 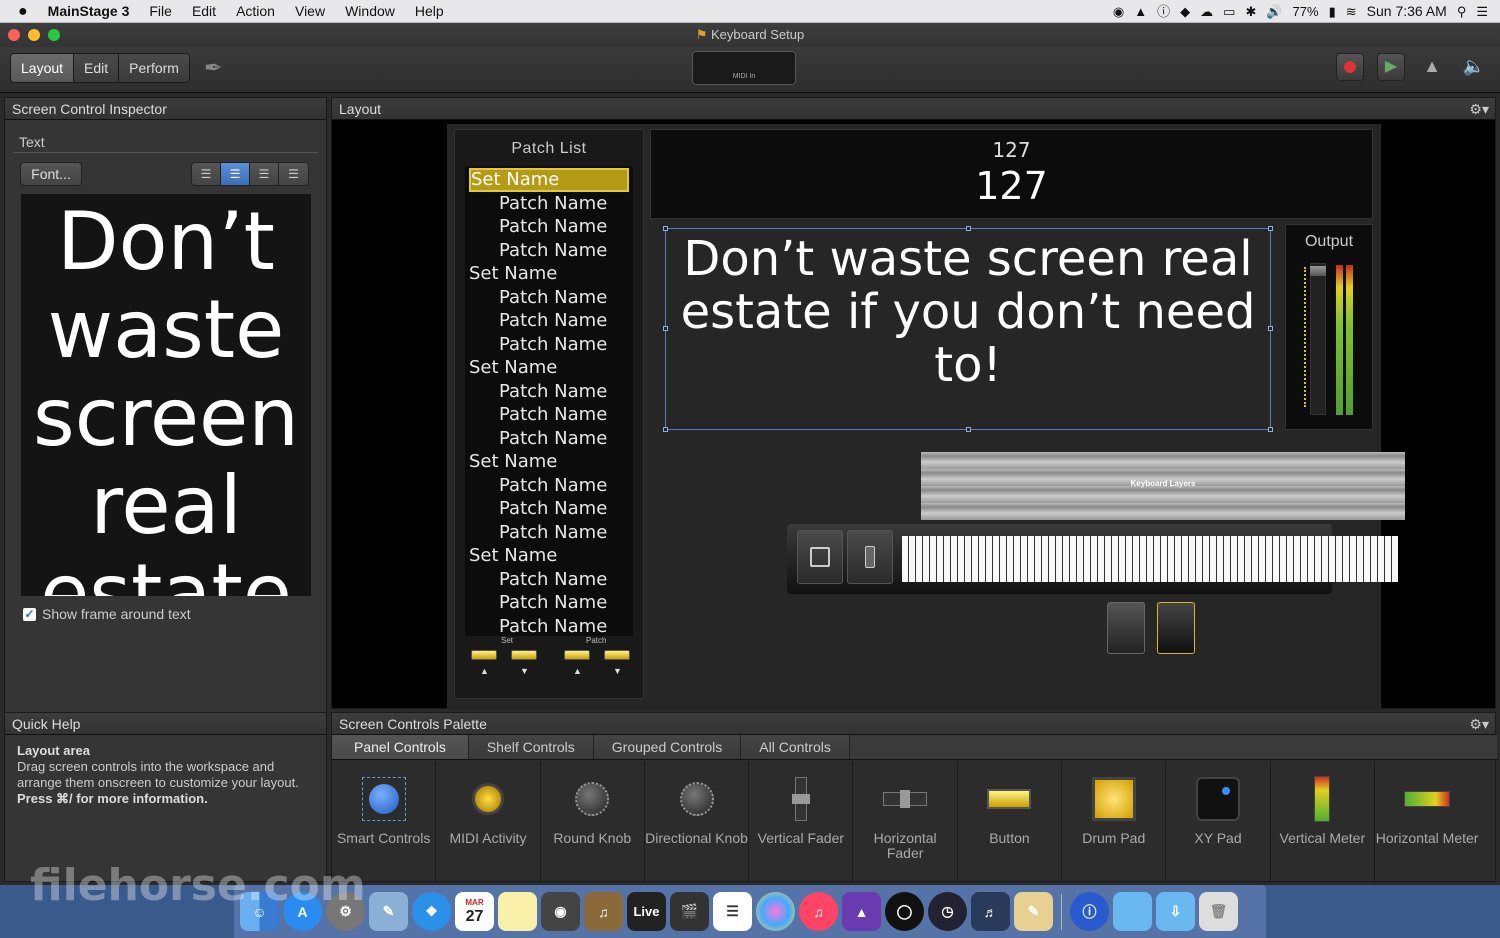 I want to click on 1password-icon: ⓘ, so click(x=1089, y=911).